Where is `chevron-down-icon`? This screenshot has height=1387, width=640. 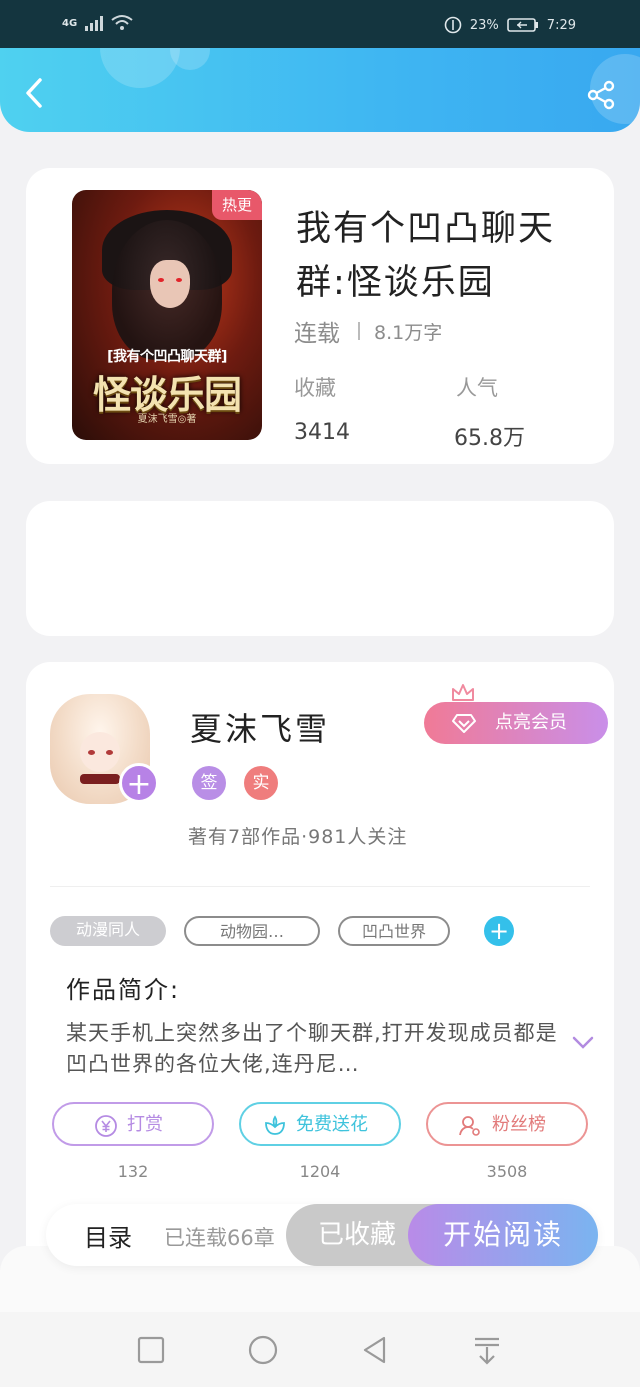 chevron-down-icon is located at coordinates (583, 1043).